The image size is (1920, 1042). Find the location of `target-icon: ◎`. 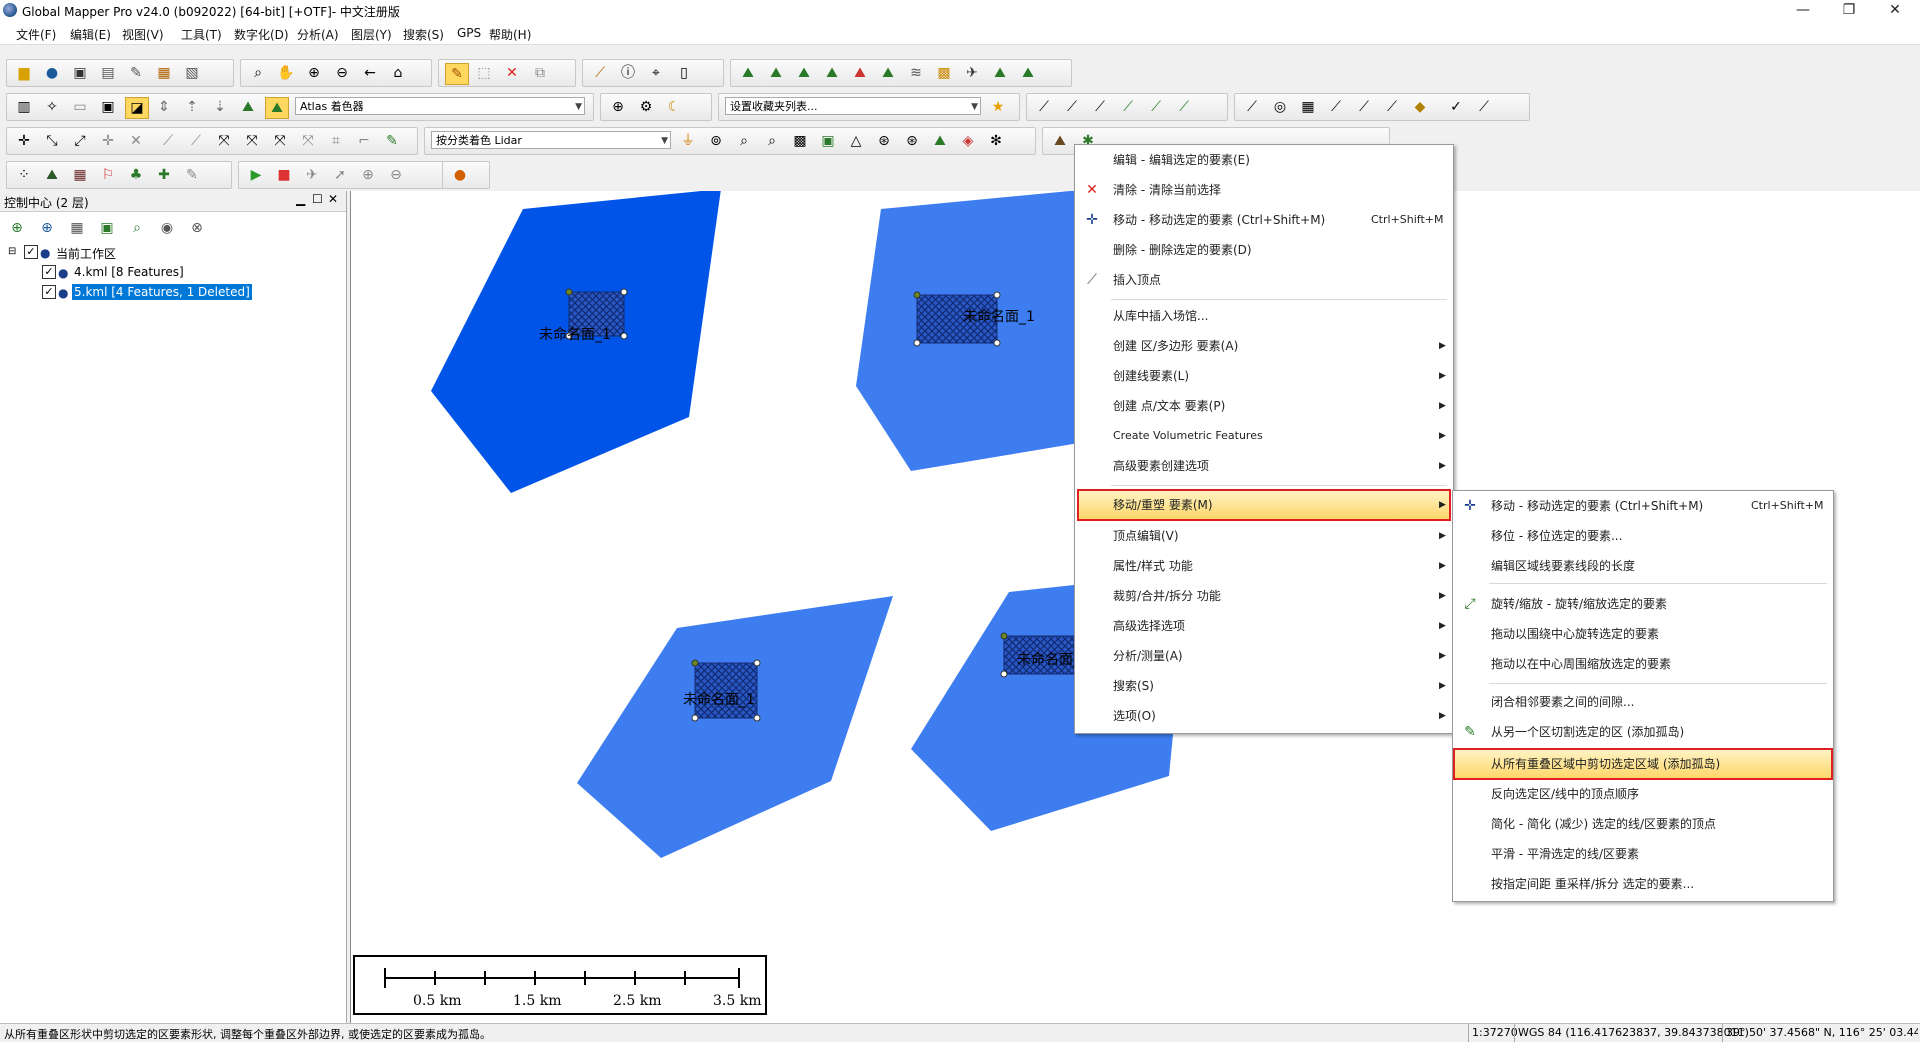

target-icon: ◎ is located at coordinates (1280, 107).